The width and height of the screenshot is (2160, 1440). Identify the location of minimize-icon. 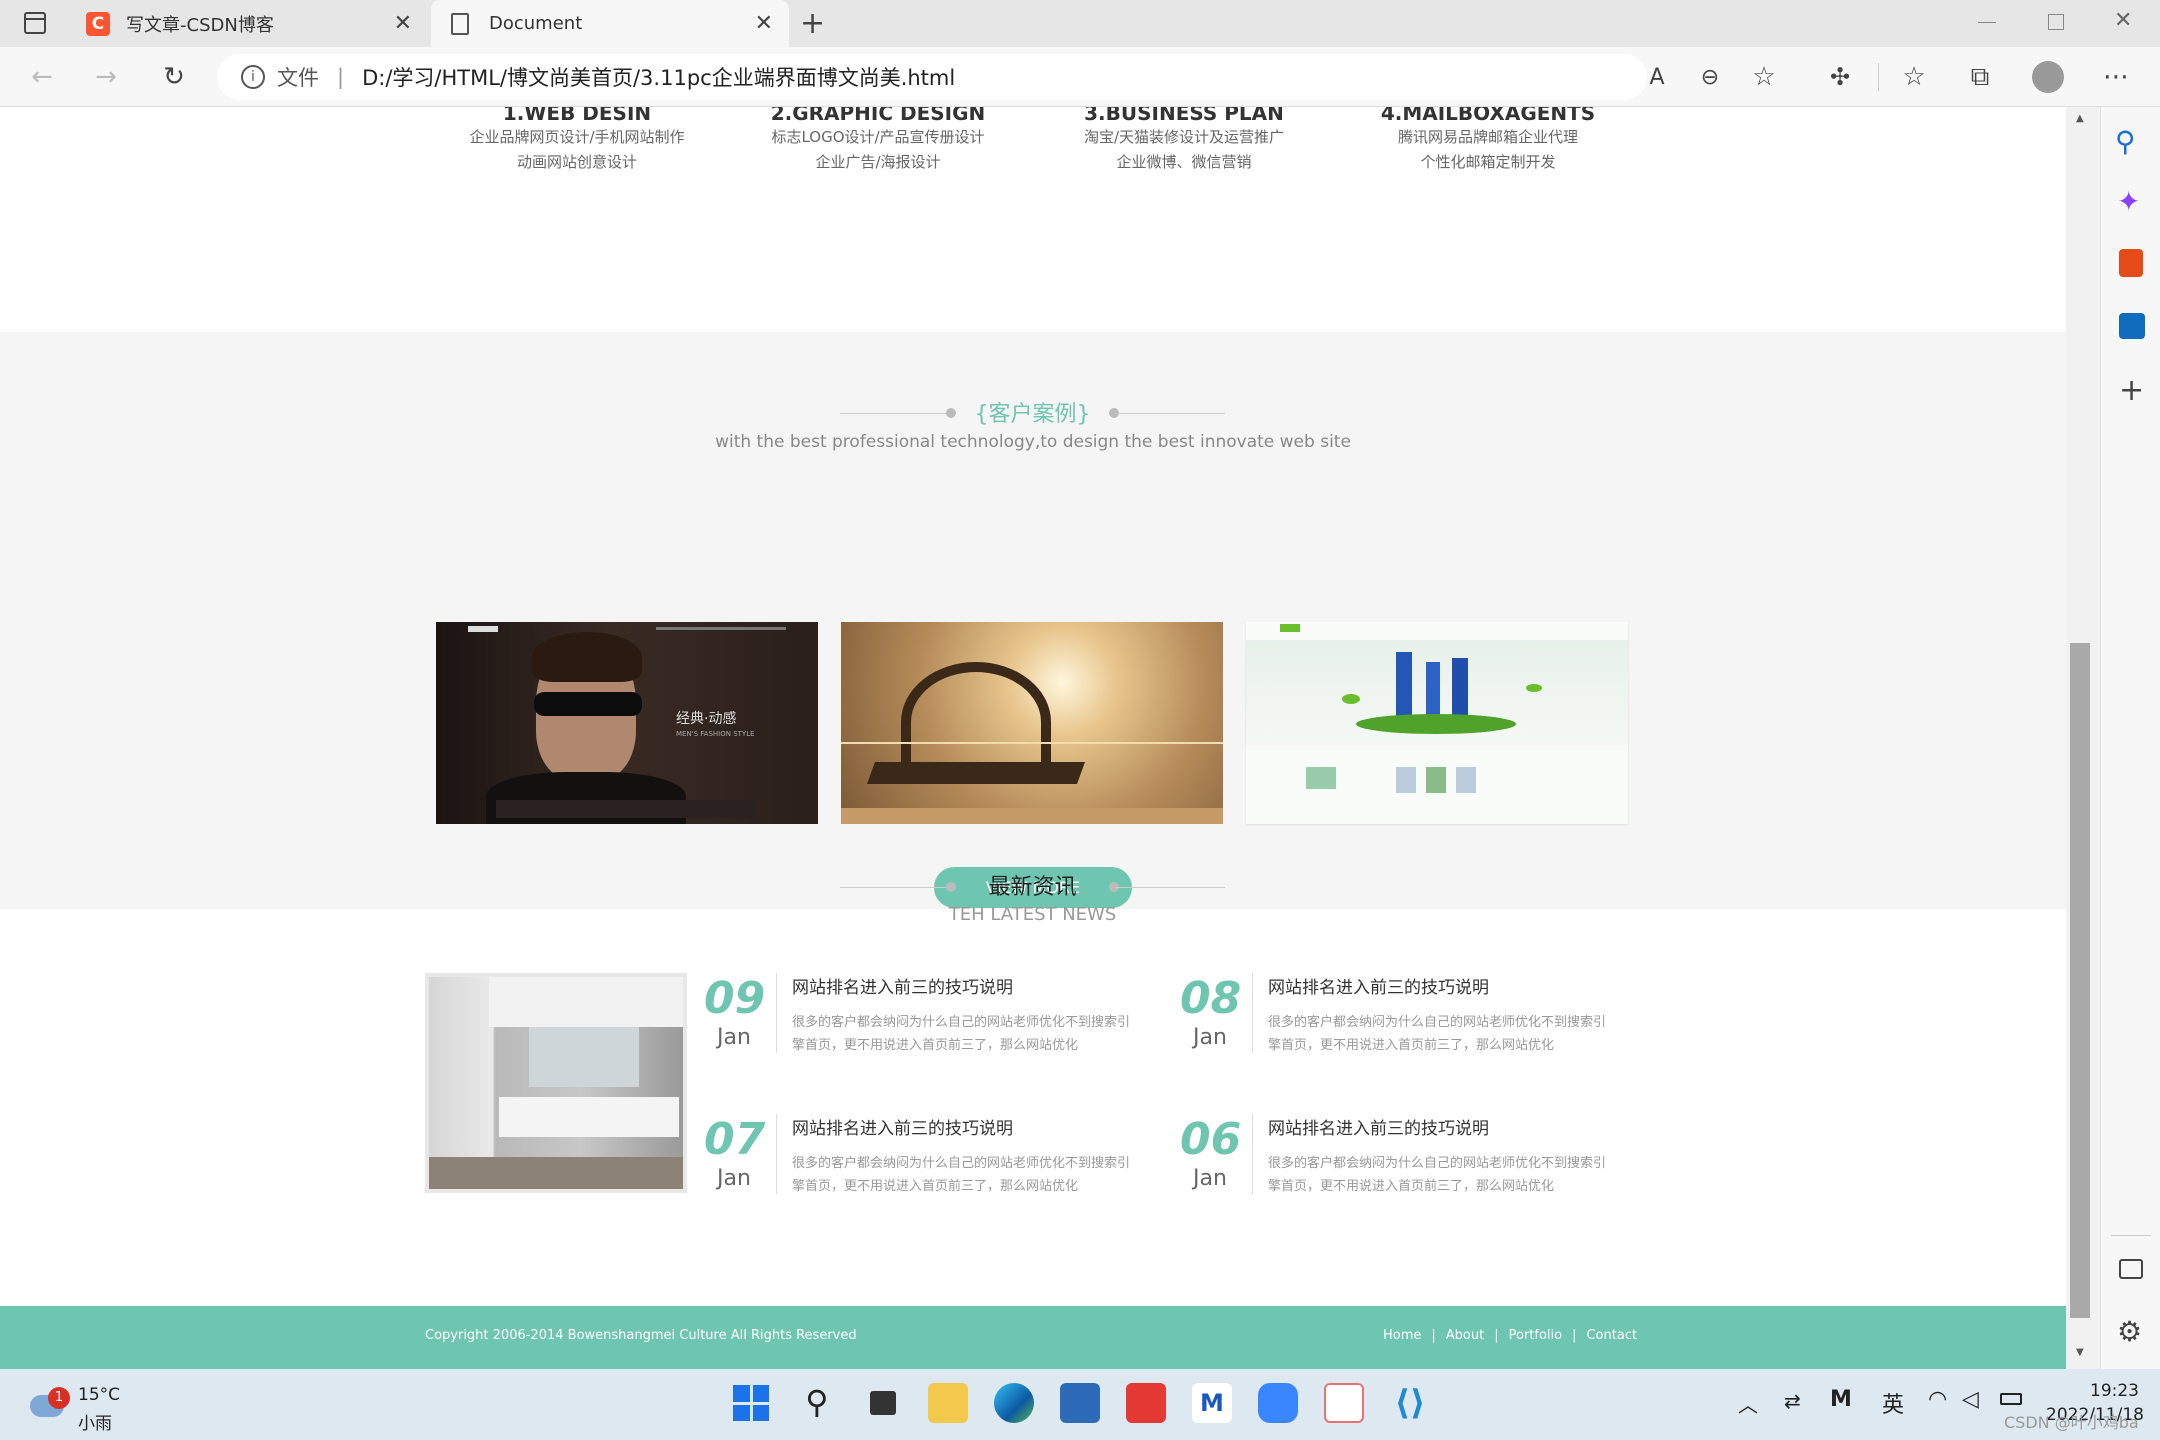
(1987, 22).